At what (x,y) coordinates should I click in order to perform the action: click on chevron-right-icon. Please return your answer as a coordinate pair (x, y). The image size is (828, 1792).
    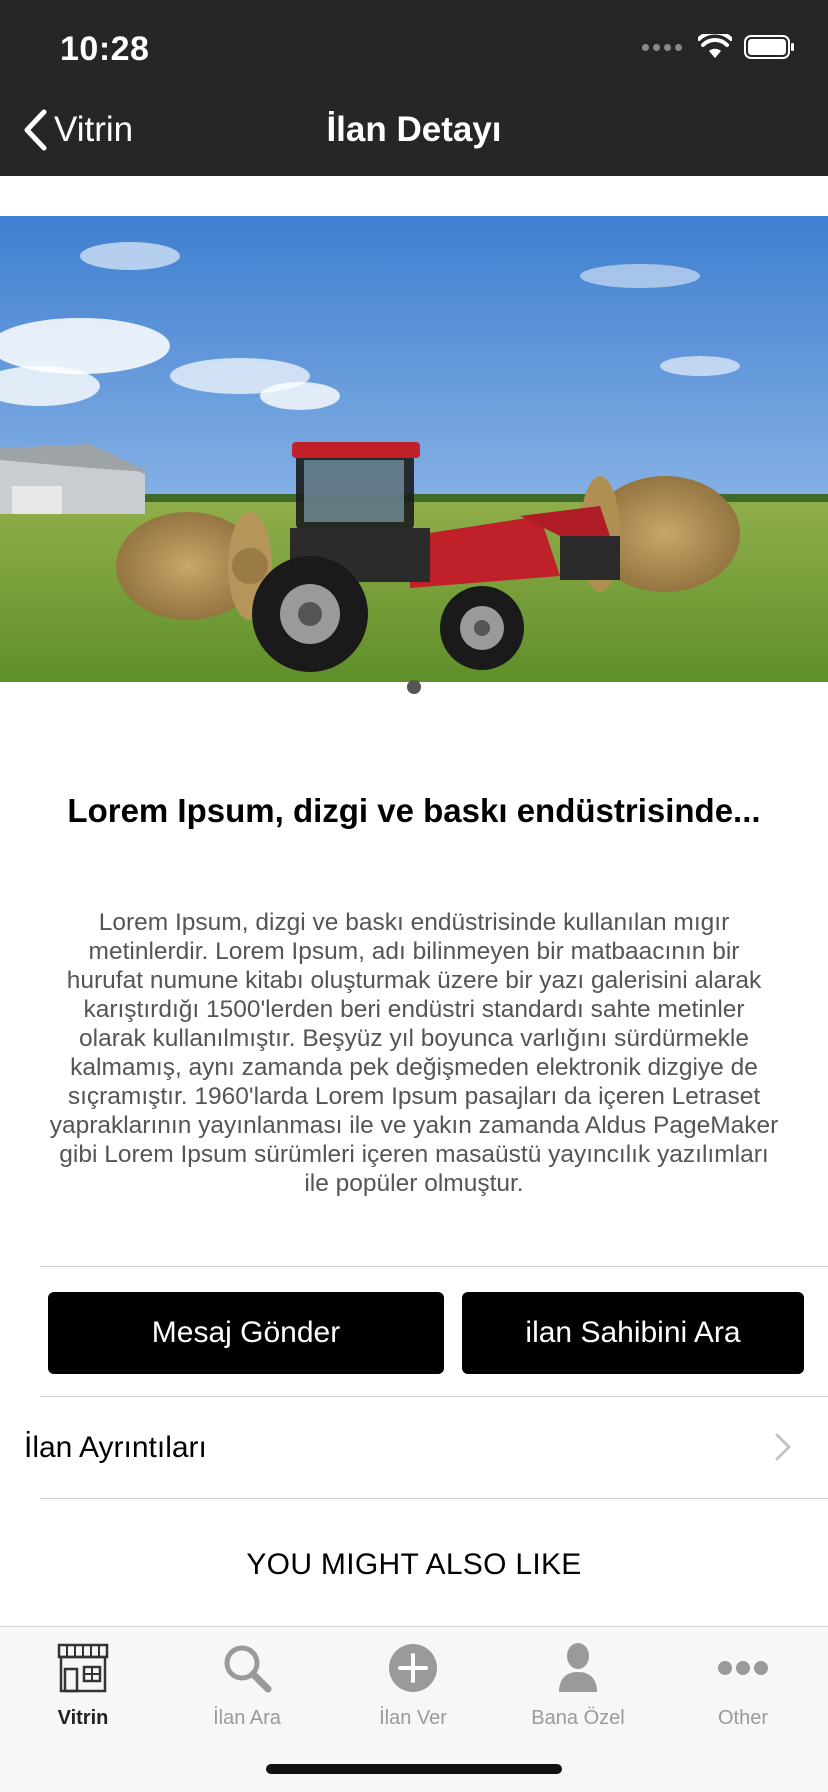
    Looking at the image, I should click on (783, 1447).